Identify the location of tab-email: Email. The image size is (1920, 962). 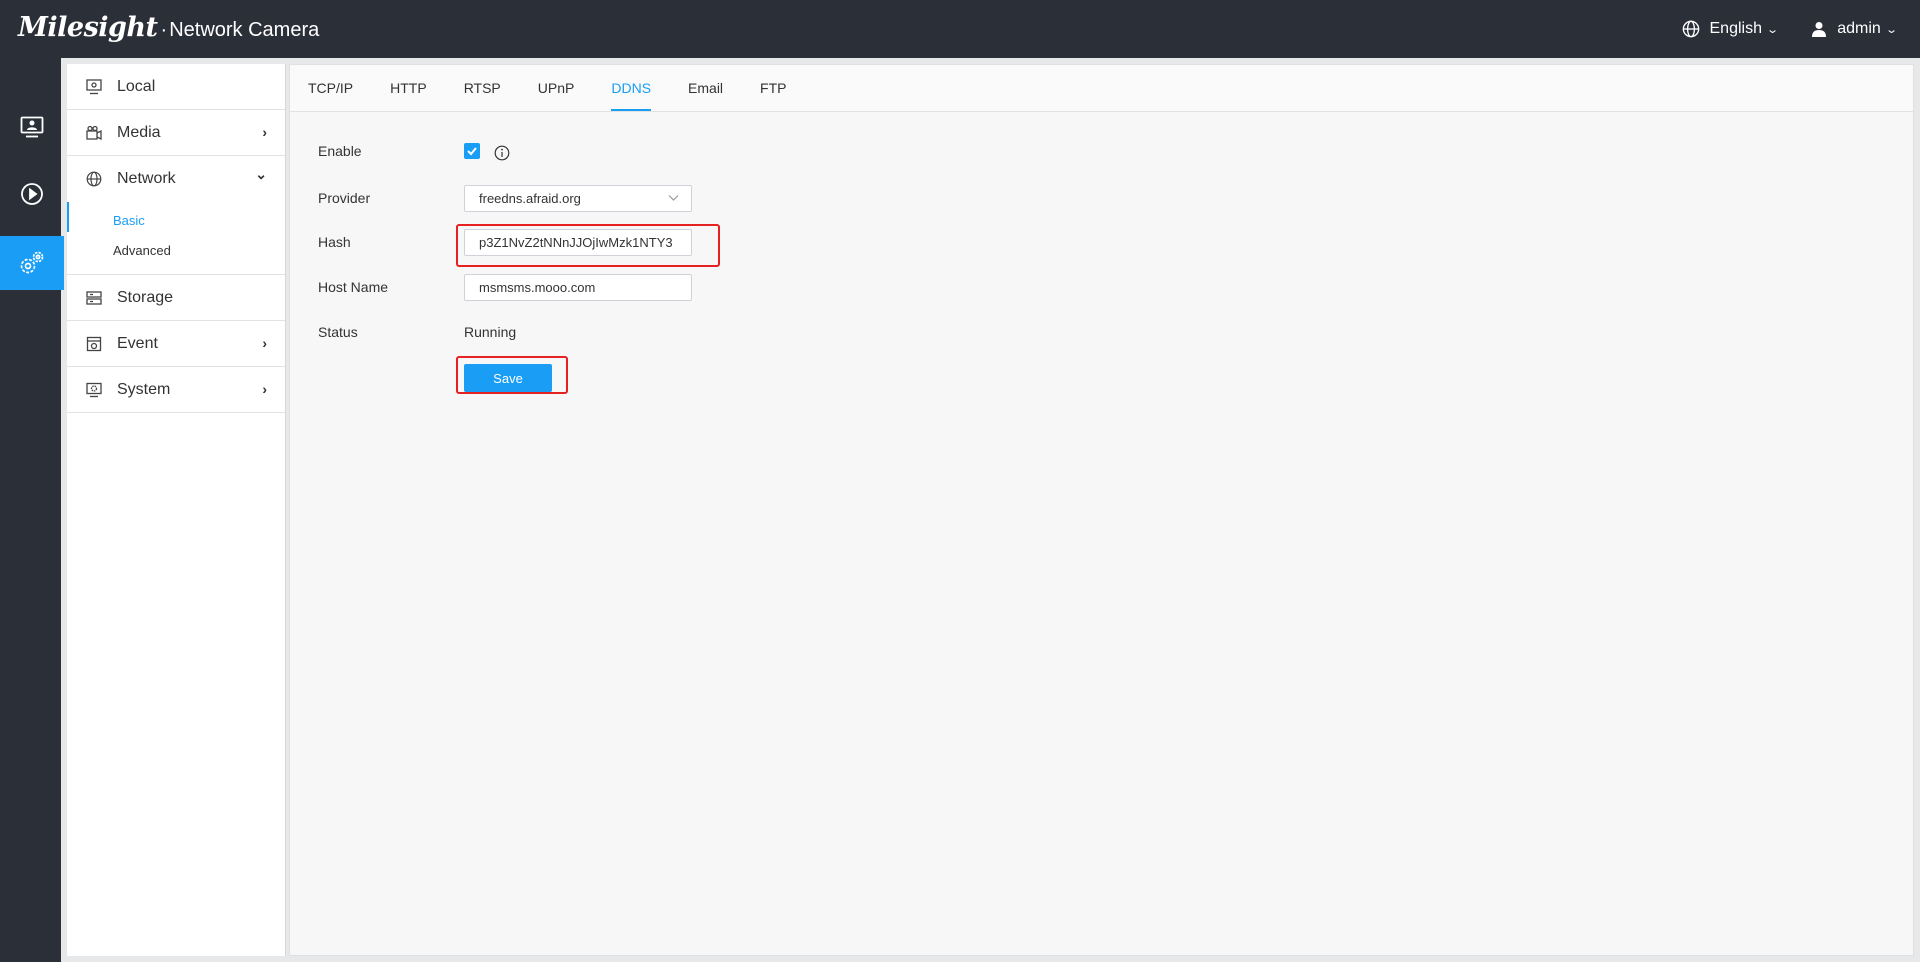
(705, 95).